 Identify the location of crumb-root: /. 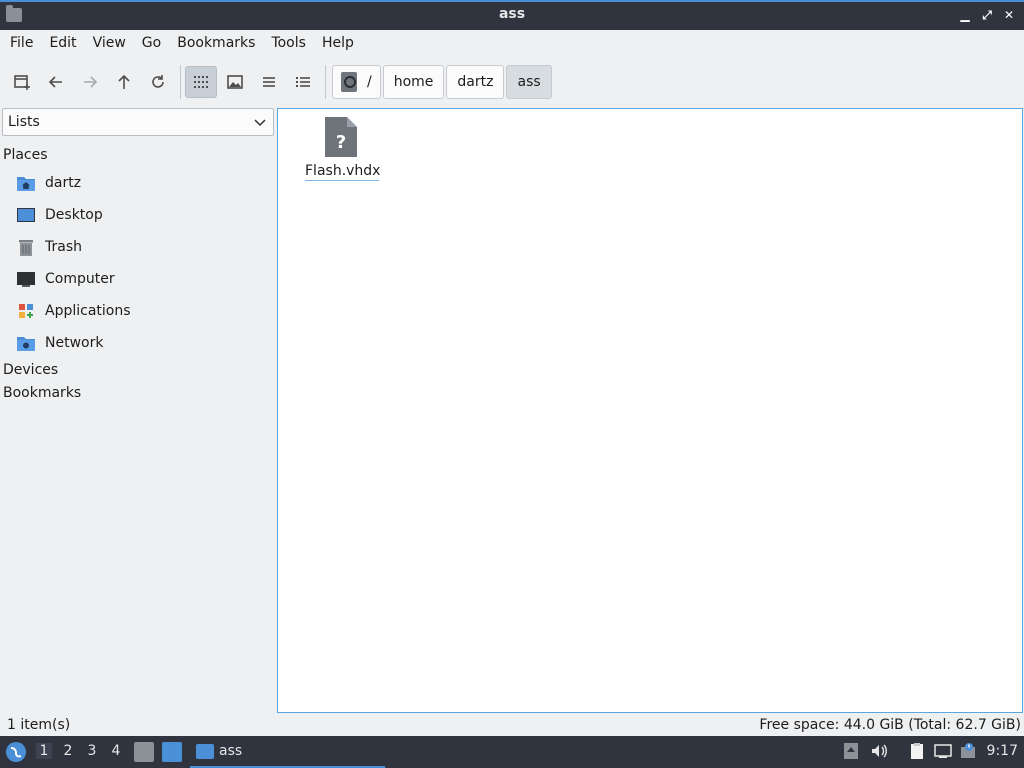
(356, 82).